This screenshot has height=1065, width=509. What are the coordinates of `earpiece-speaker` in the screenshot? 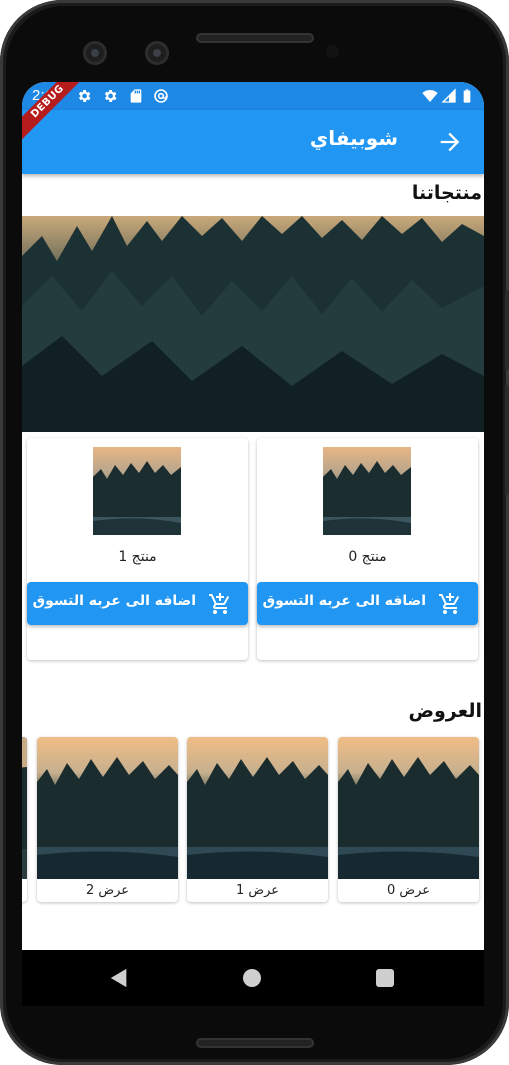 It's located at (255, 38).